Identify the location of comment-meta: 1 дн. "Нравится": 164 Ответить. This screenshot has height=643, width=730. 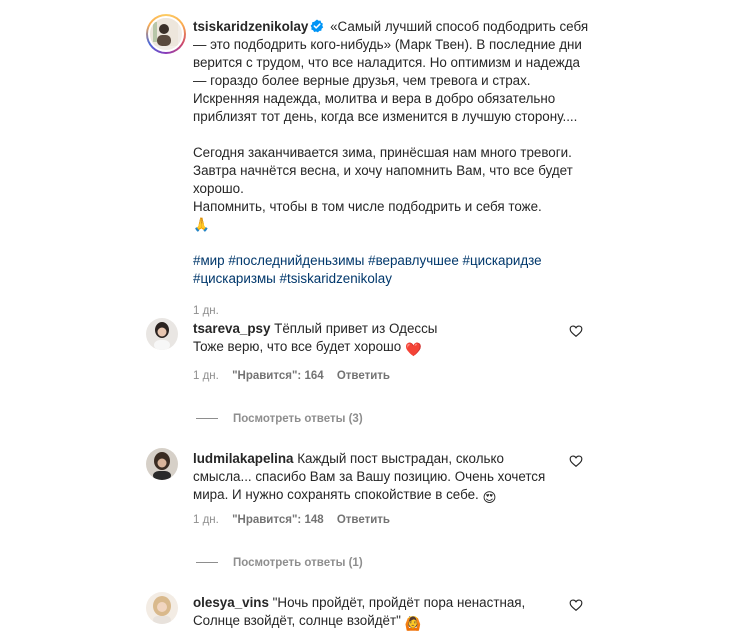
(291, 376).